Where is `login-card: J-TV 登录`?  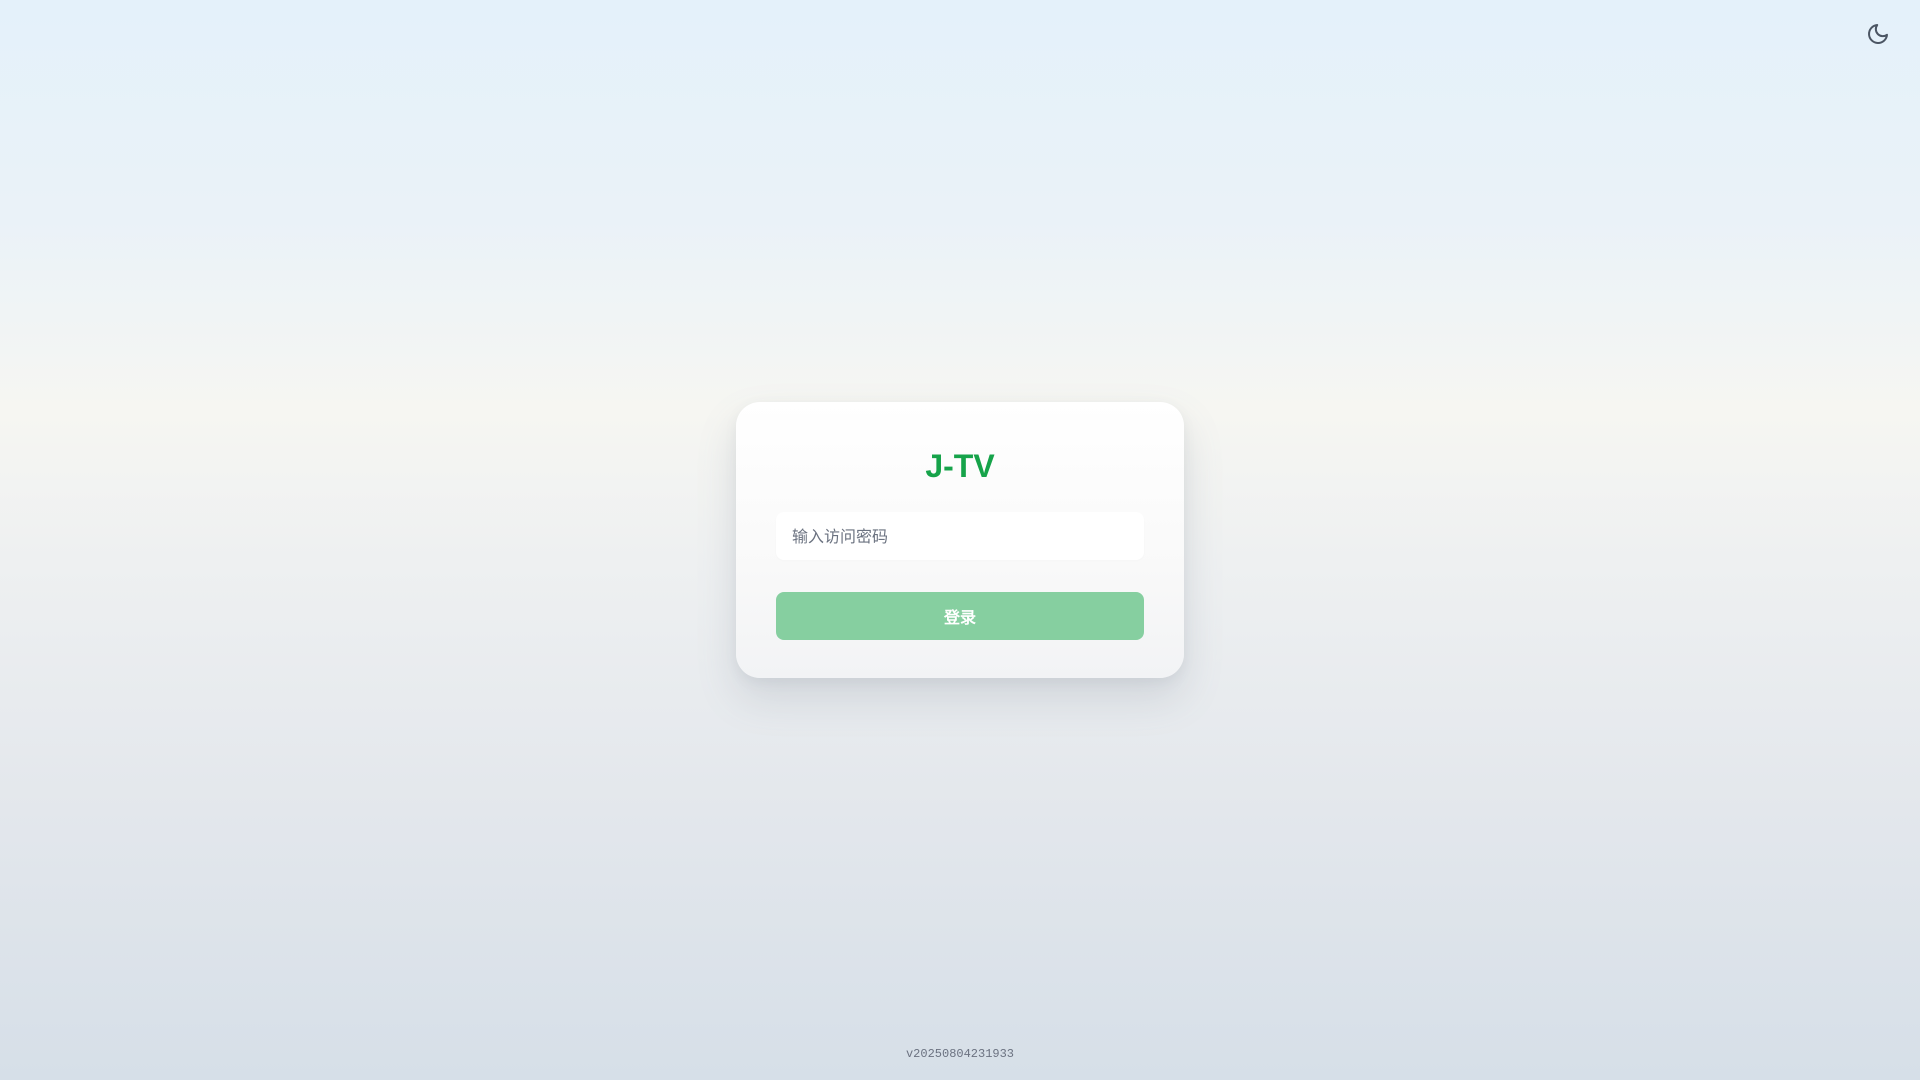
login-card: J-TV 登录 is located at coordinates (960, 540).